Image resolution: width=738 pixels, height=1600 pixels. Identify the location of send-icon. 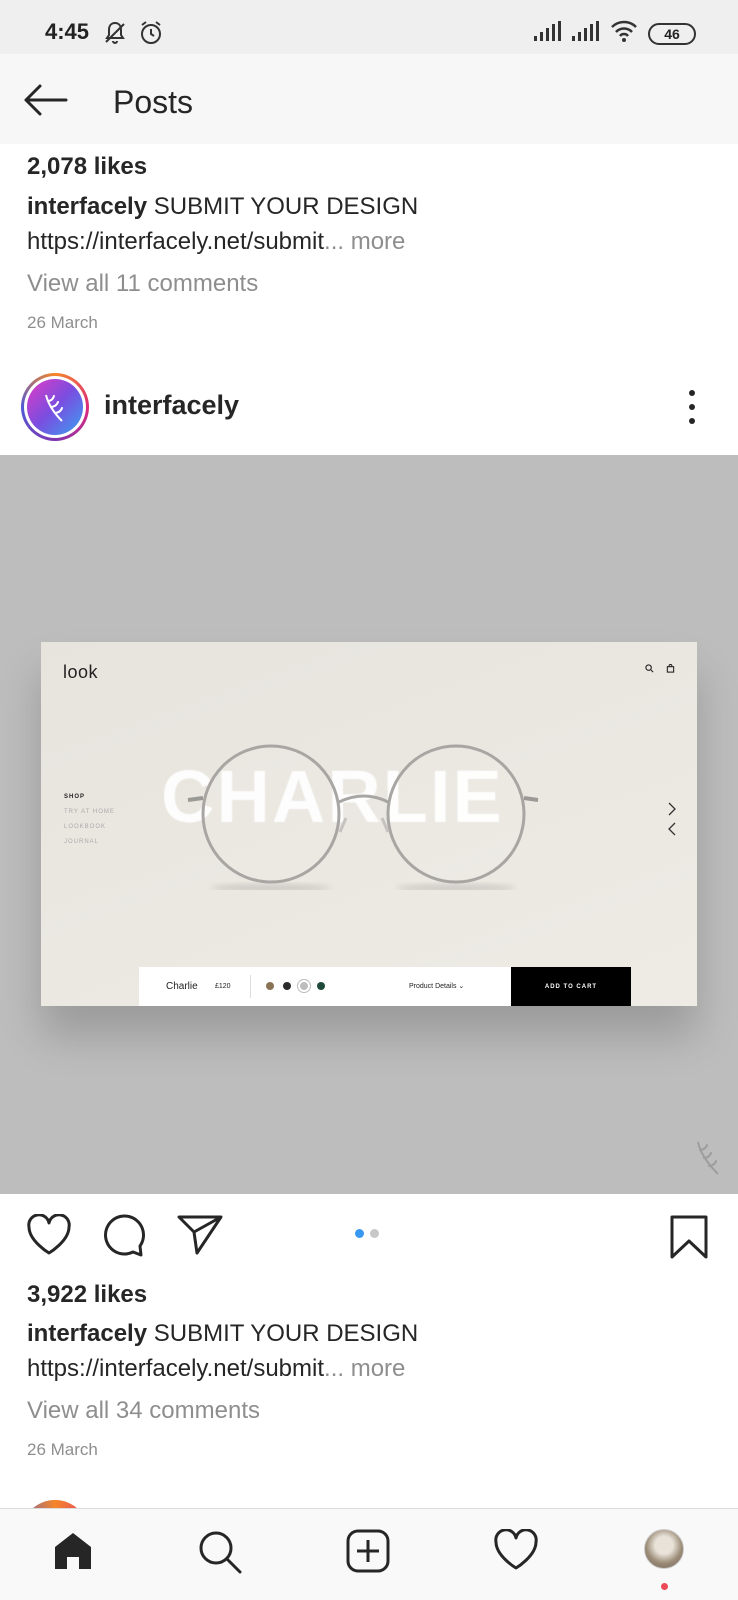
(200, 1235).